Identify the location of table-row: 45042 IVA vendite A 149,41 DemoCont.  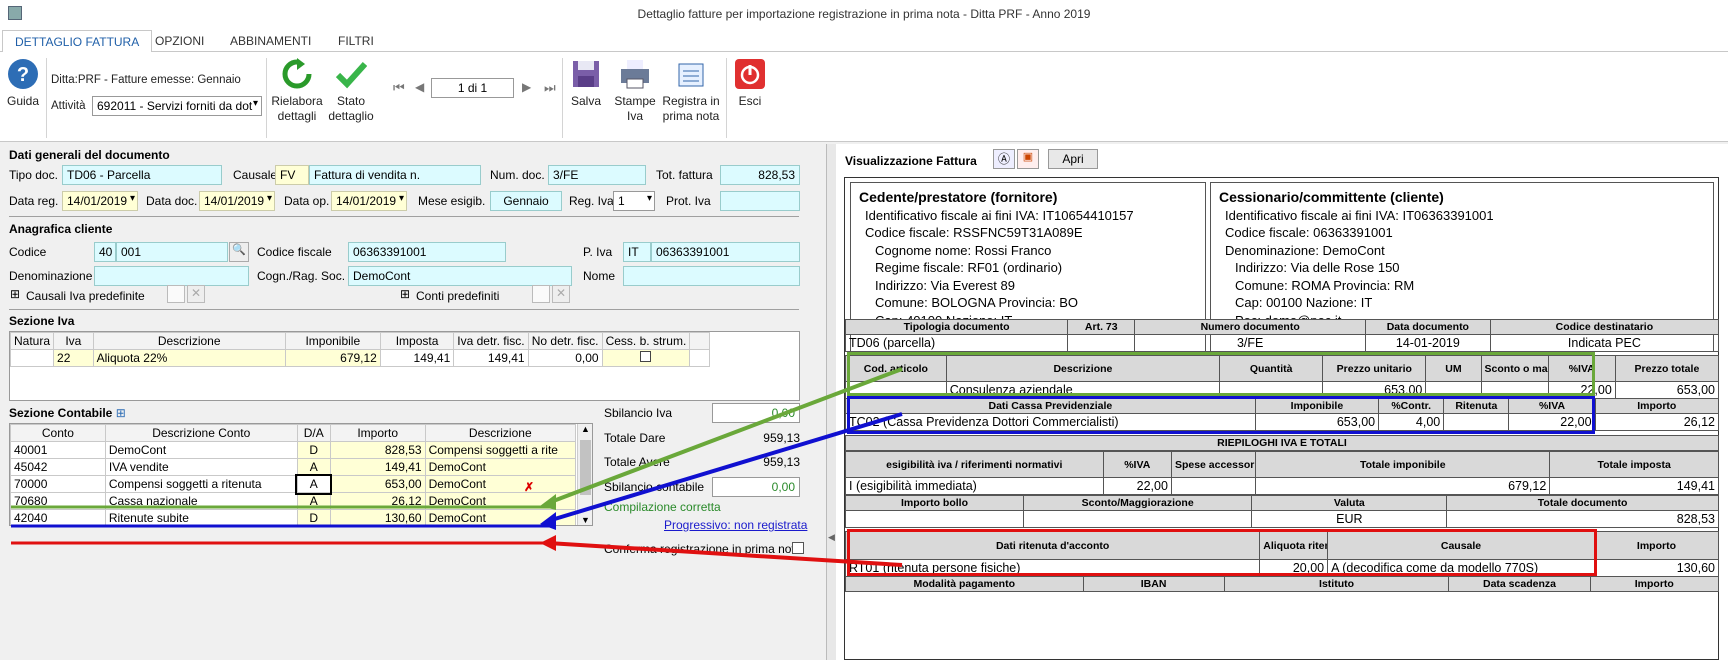
(293, 467).